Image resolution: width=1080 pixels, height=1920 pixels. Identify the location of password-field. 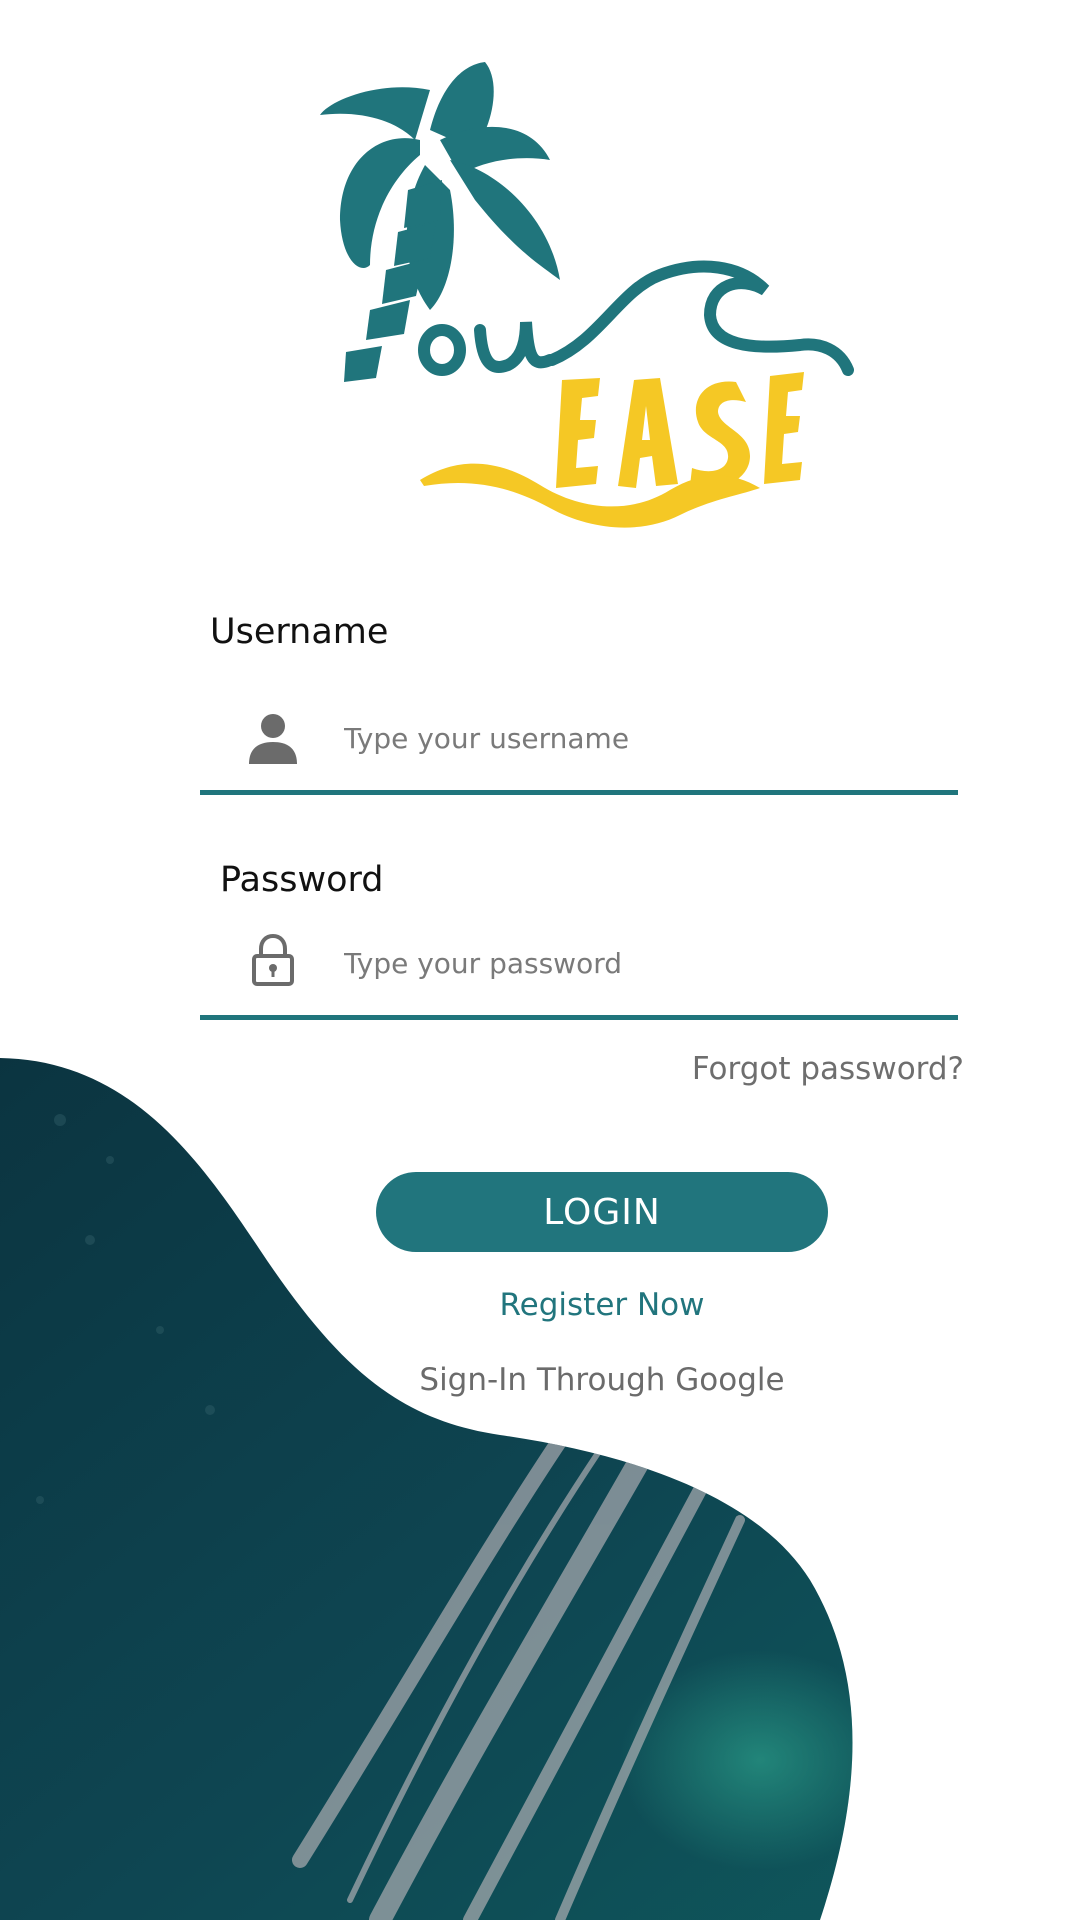
(579, 967).